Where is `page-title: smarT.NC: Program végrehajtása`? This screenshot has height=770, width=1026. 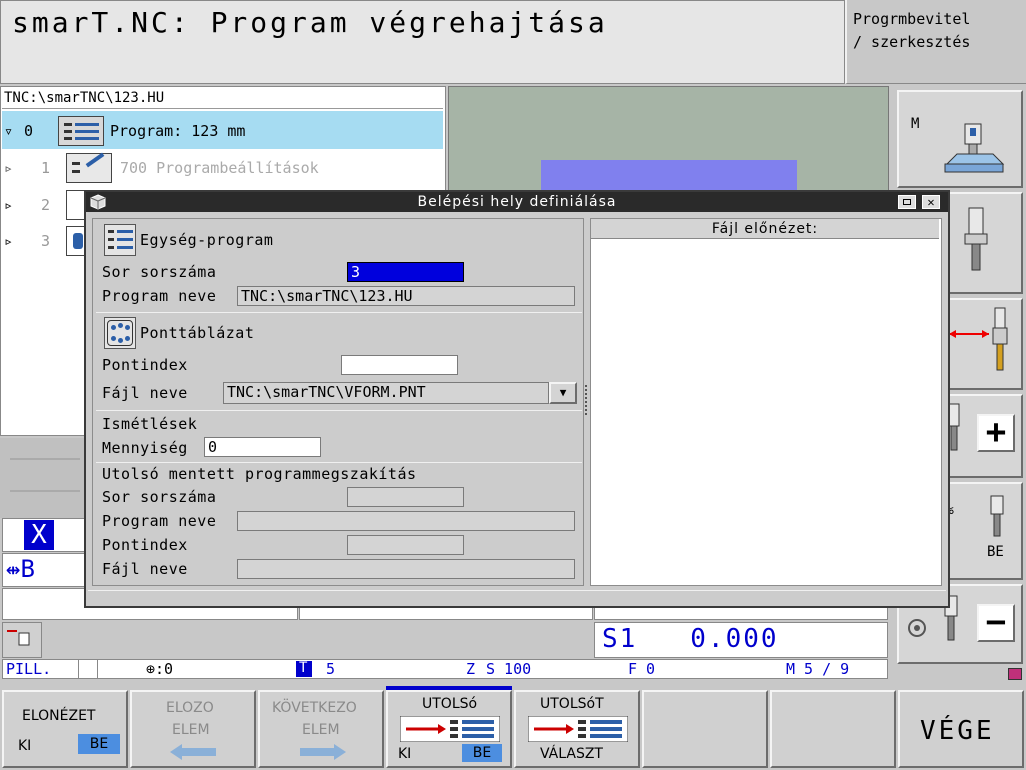
page-title: smarT.NC: Program végrehajtása is located at coordinates (310, 22).